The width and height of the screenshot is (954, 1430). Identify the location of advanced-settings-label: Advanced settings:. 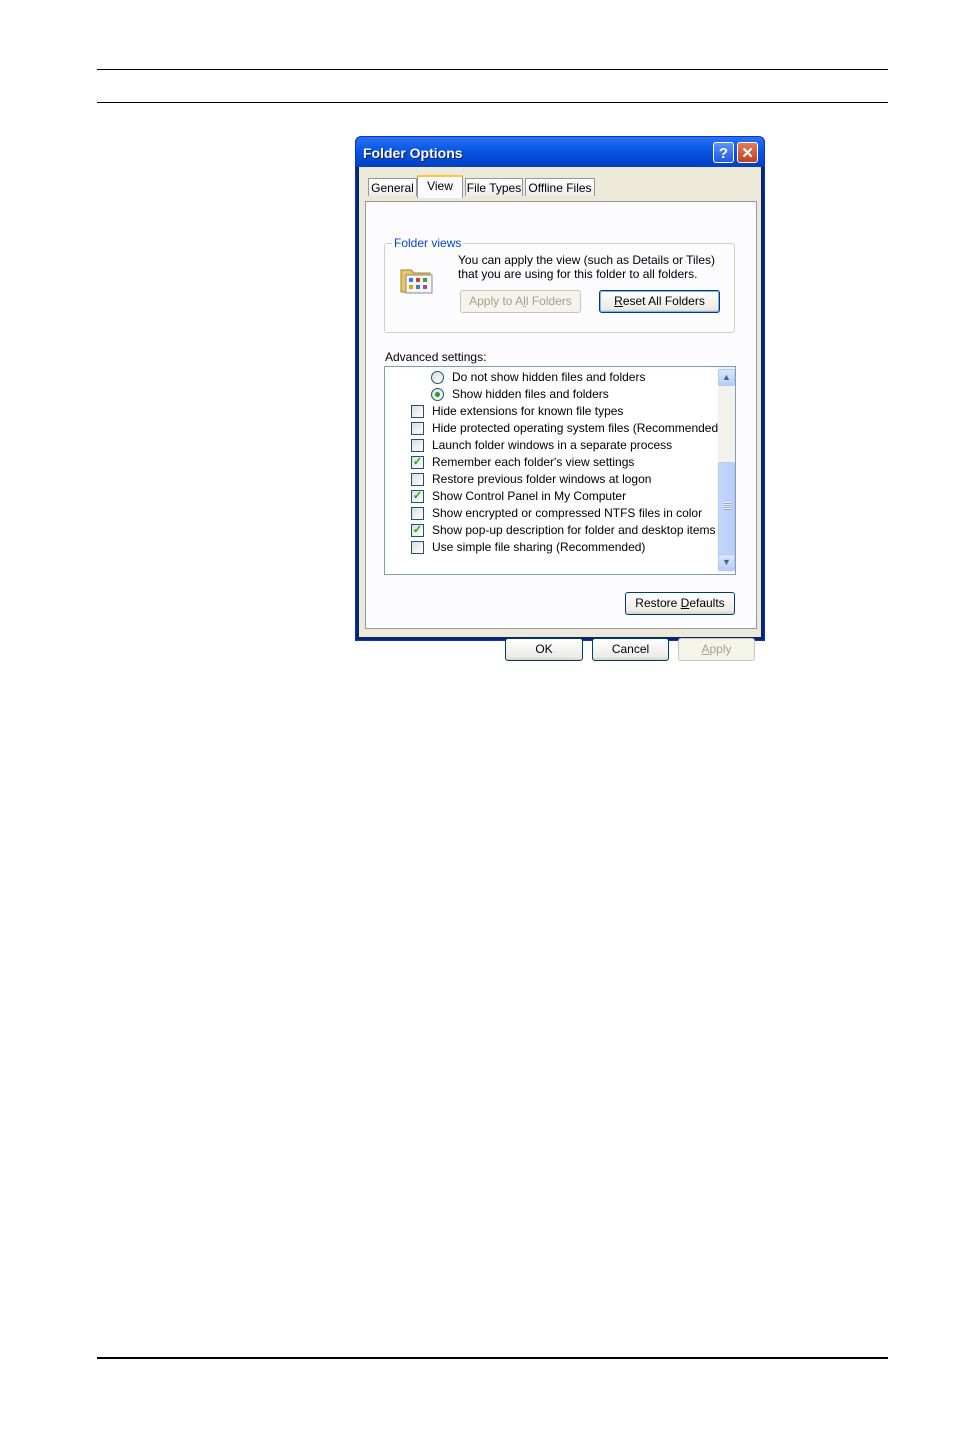
(436, 357).